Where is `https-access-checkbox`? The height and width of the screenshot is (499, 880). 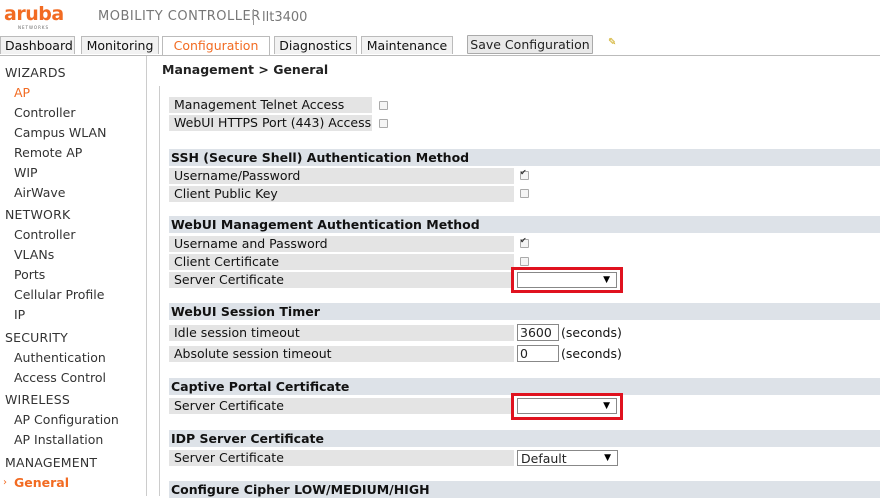 https-access-checkbox is located at coordinates (383, 123).